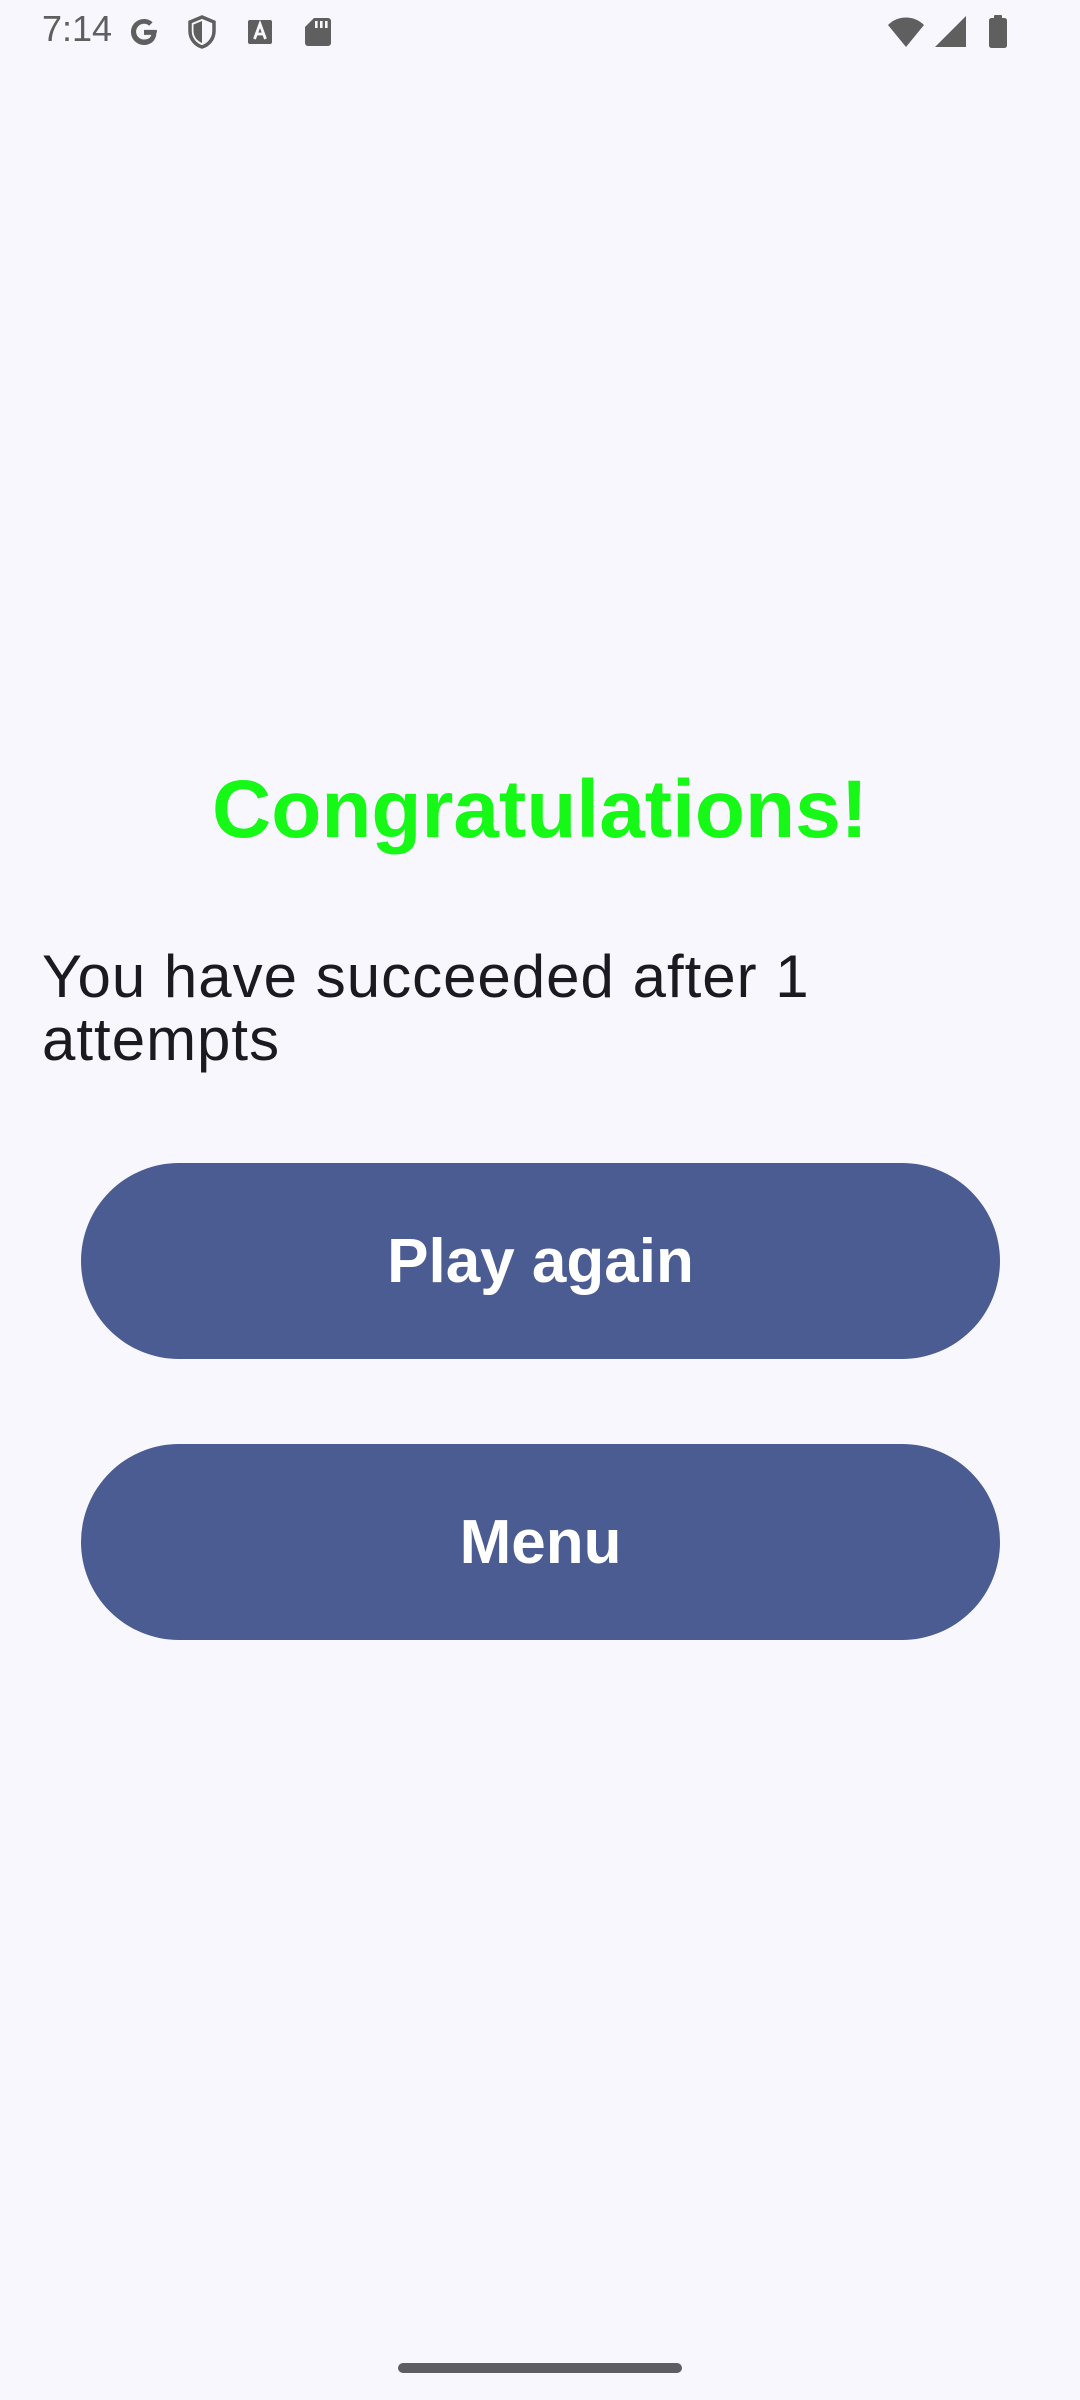 The image size is (1080, 2400). Describe the element at coordinates (144, 32) in the screenshot. I see `google-g-icon` at that location.